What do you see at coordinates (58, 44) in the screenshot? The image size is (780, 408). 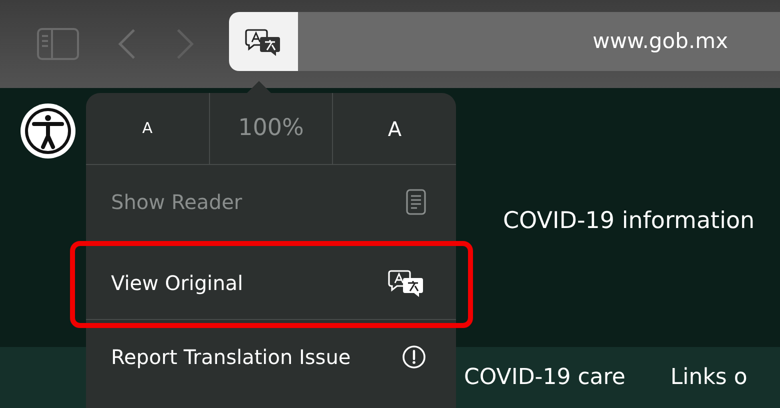 I see `sidebar-icon` at bounding box center [58, 44].